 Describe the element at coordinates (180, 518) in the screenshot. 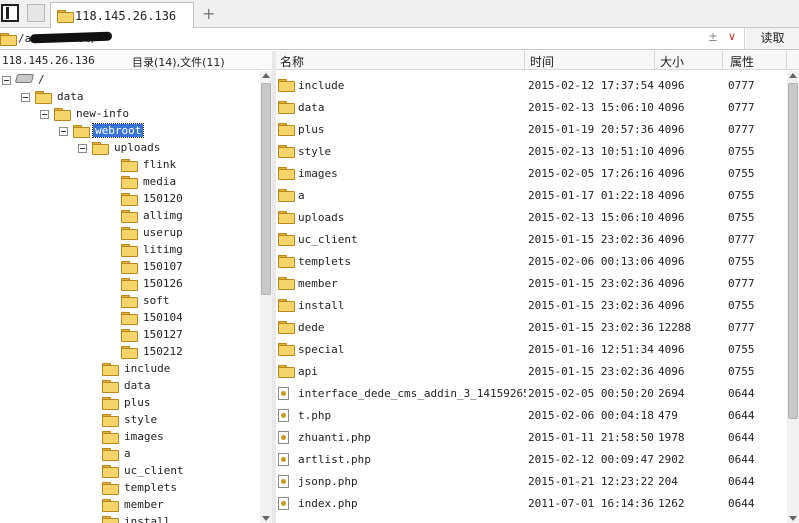

I see `tree-node: install` at that location.